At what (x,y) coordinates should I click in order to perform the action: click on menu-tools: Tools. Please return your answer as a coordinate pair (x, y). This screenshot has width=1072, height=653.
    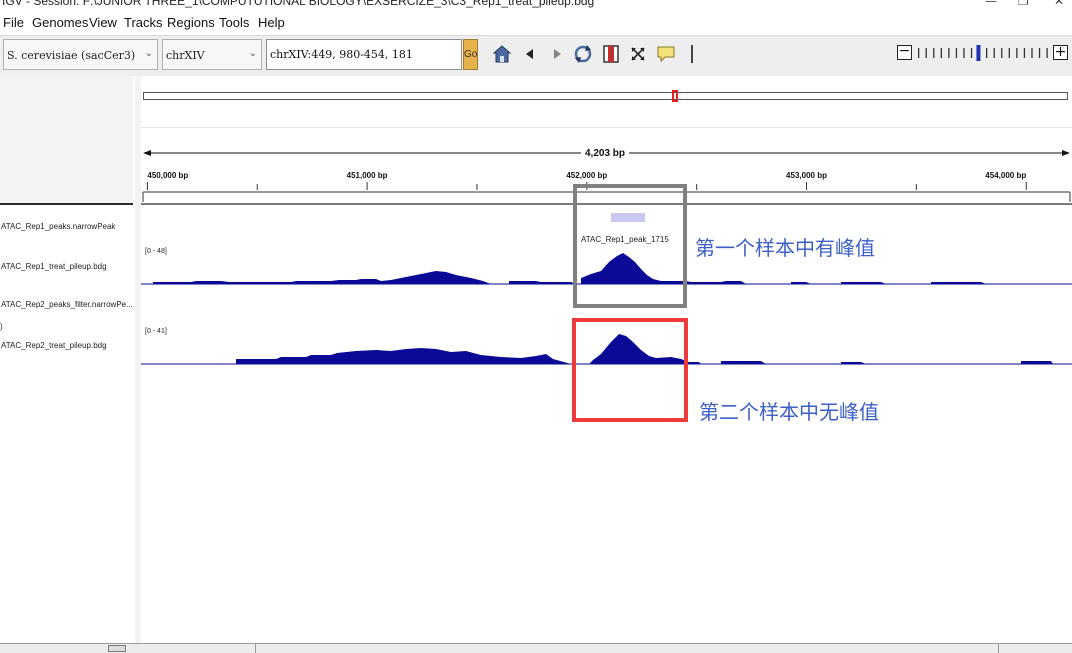
    Looking at the image, I should click on (234, 22).